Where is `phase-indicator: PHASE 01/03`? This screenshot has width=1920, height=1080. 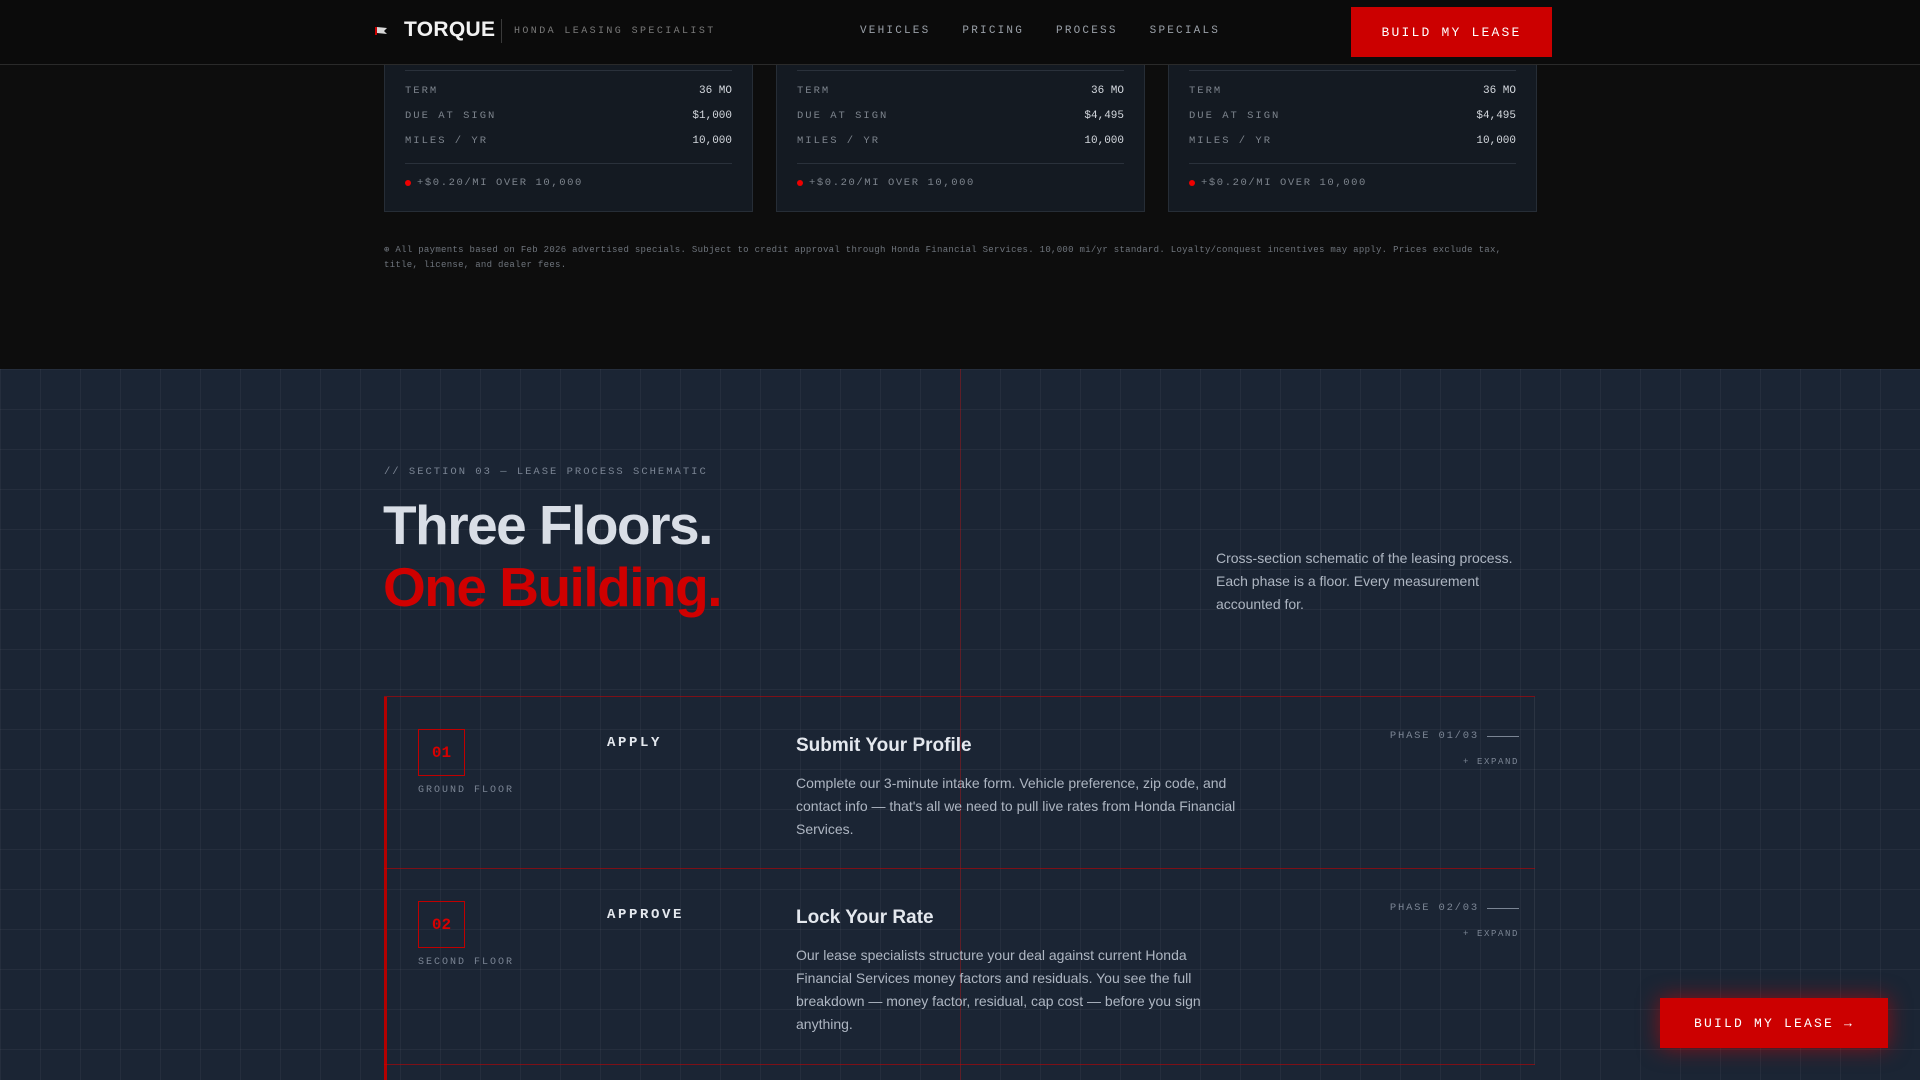
phase-indicator: PHASE 01/03 is located at coordinates (1454, 736).